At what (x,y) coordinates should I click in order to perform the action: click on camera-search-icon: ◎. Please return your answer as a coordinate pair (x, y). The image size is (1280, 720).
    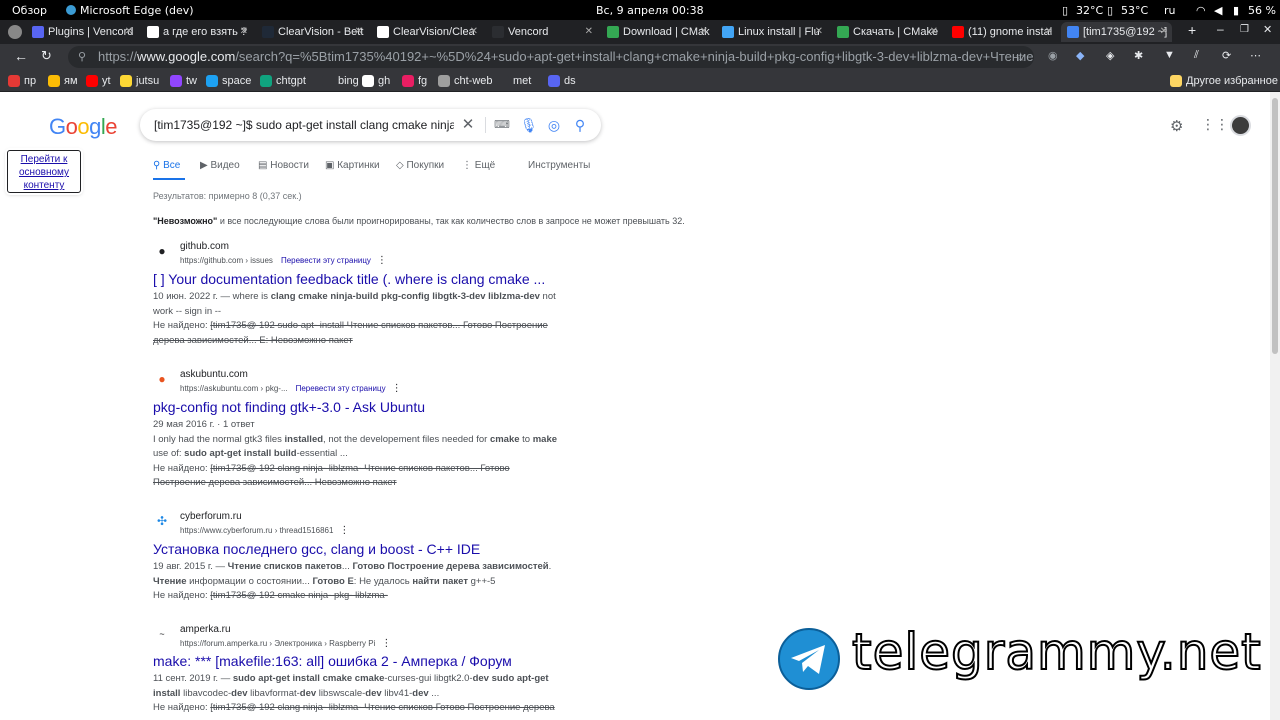
    Looking at the image, I should click on (554, 125).